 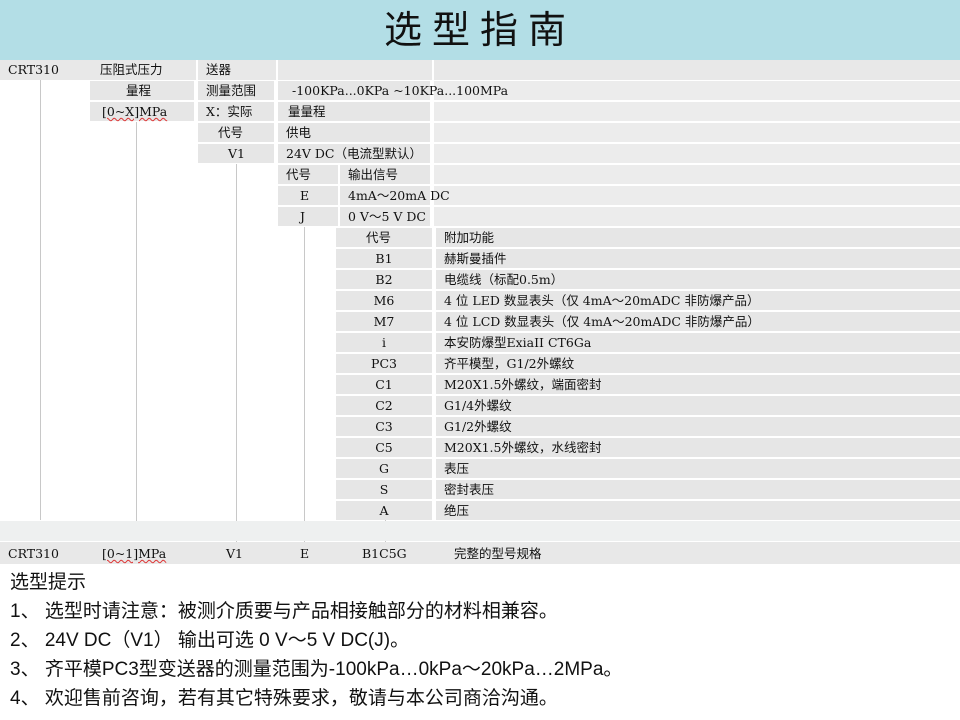 I want to click on options-code-label: 代号, so click(x=379, y=237).